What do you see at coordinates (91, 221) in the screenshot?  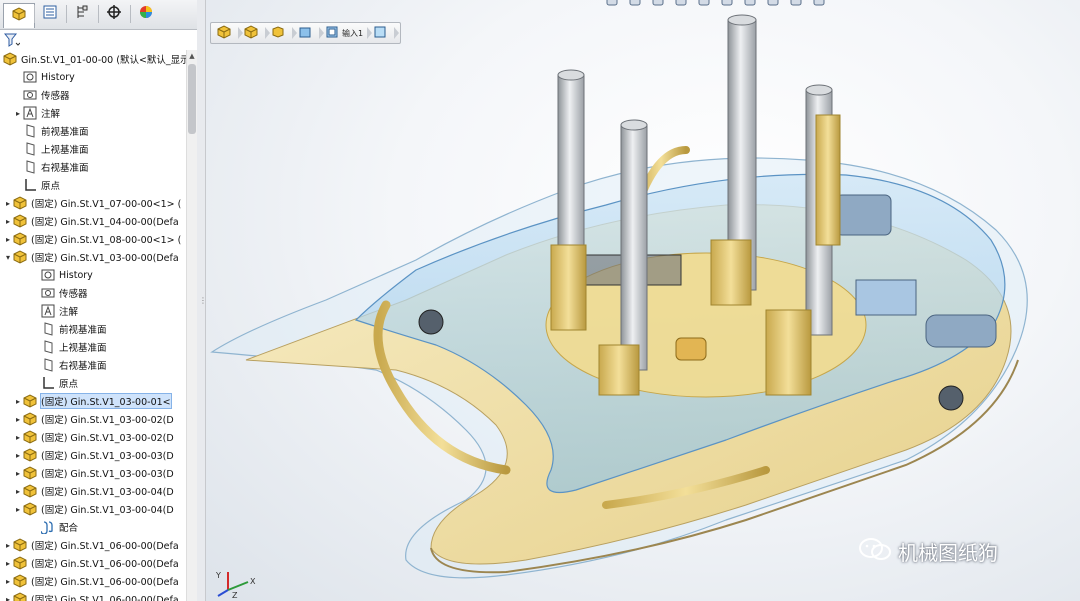 I see `tree-row: ▸ (固定) Gin.St.V1_04-00-00(Defa` at bounding box center [91, 221].